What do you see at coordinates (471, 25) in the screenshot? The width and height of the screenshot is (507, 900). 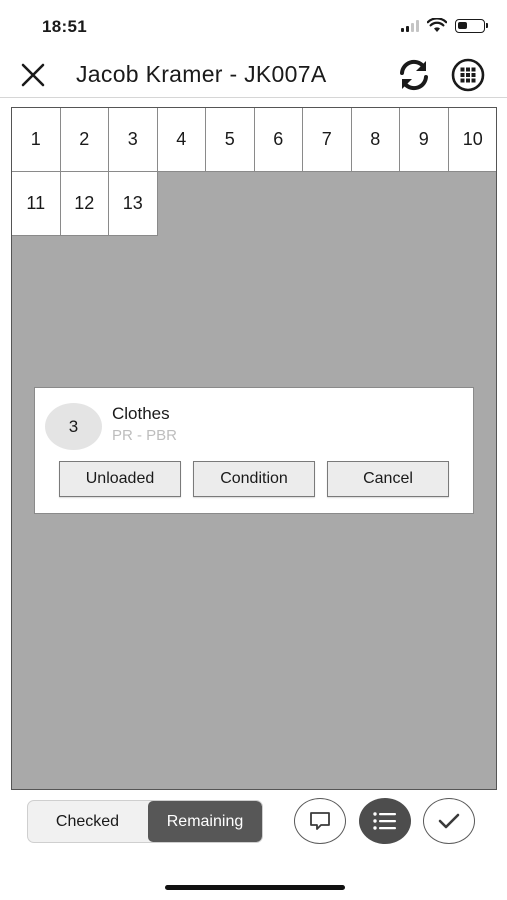 I see `battery-icon` at bounding box center [471, 25].